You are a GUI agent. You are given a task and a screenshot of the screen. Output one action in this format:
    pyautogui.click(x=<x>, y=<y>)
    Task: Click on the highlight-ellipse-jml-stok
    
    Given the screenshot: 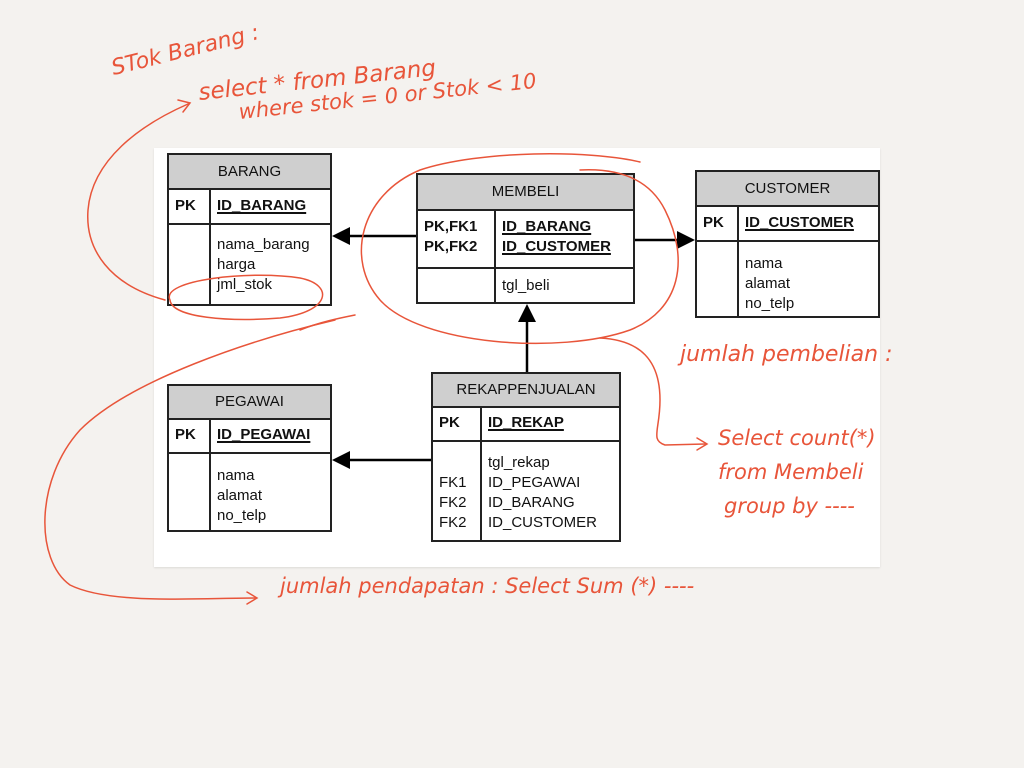 What is the action you would take?
    pyautogui.click(x=246, y=297)
    